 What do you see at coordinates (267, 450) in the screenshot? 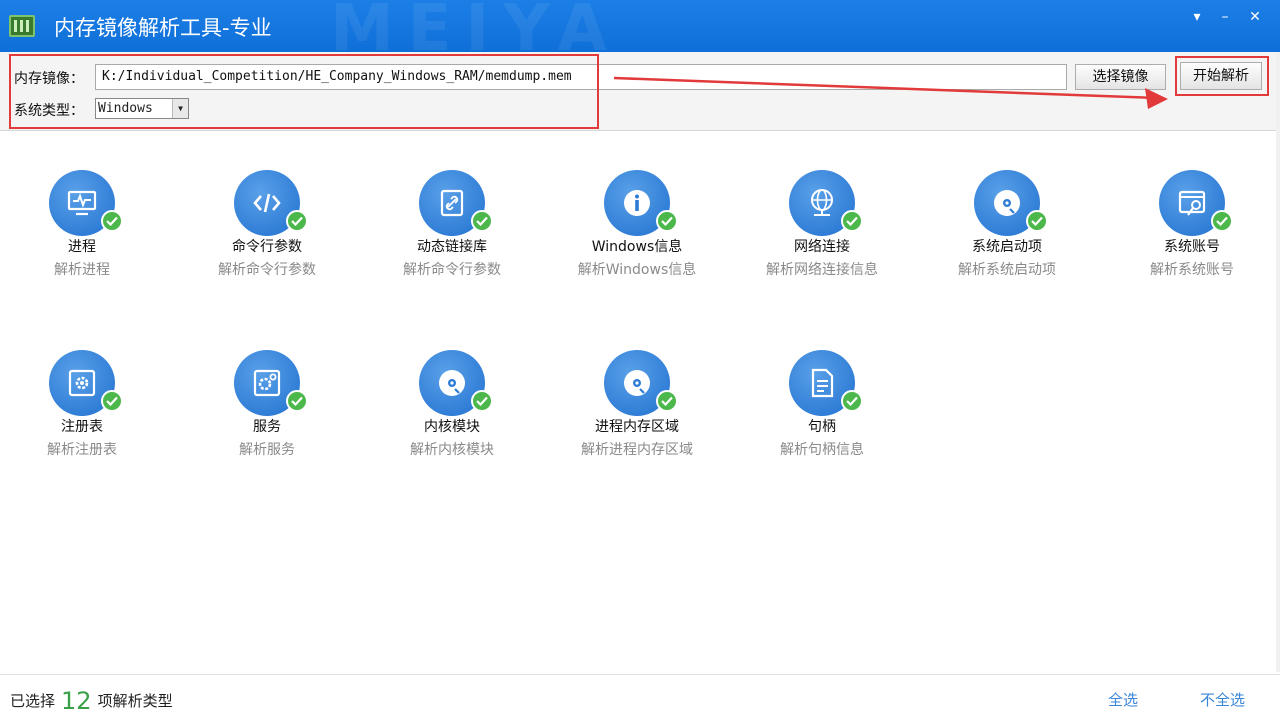
I see `tile-subtitle: 解析服务` at bounding box center [267, 450].